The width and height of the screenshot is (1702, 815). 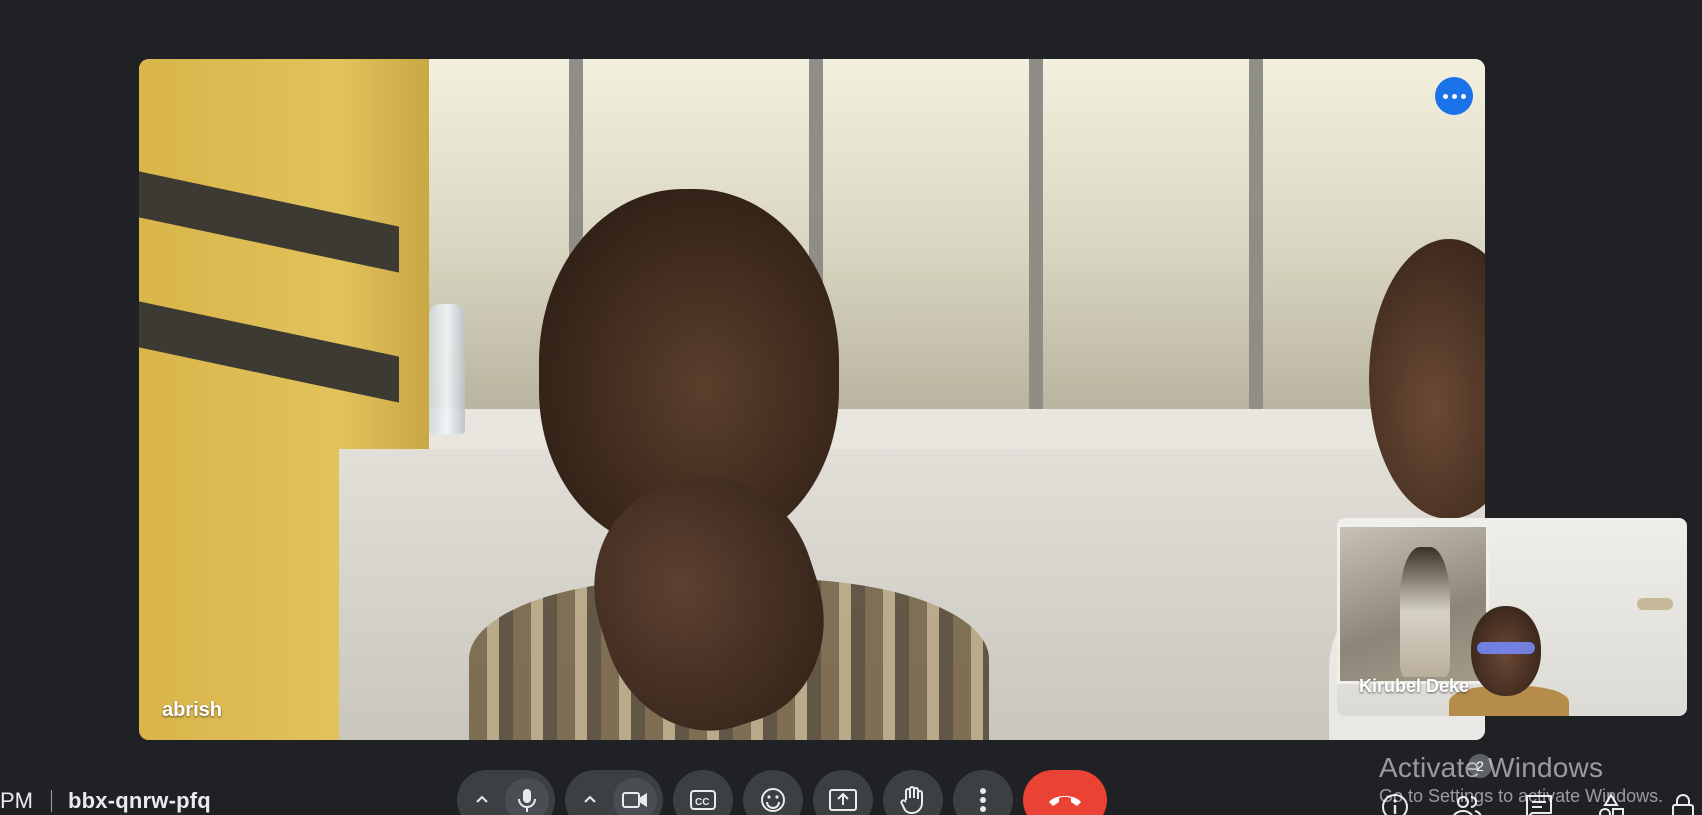 I want to click on host-controls-button, so click(x=1683, y=802).